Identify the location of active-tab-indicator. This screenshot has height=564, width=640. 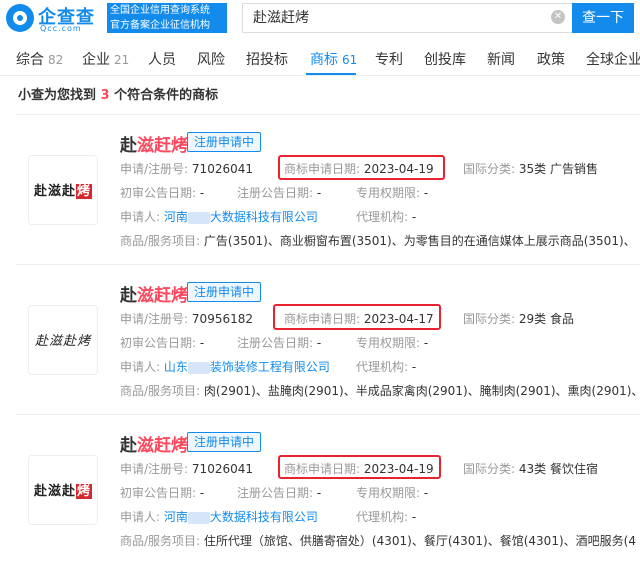
(331, 74).